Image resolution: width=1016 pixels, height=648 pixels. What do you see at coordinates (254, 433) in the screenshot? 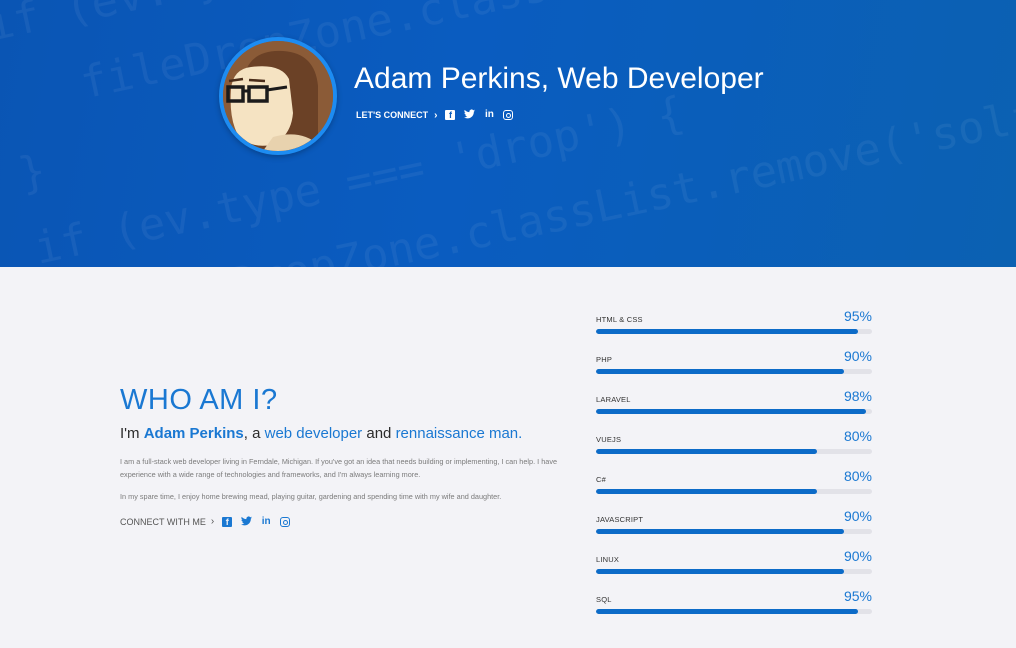
I see `tagline-separator: , a` at bounding box center [254, 433].